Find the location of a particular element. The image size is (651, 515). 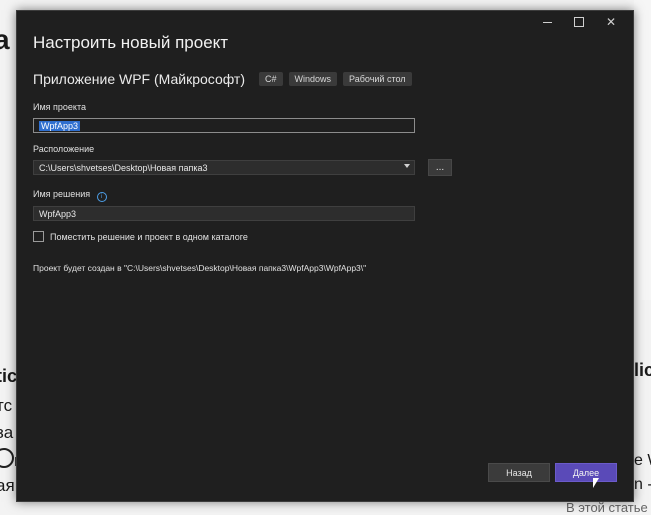

location-label: Расположение is located at coordinates (64, 149).